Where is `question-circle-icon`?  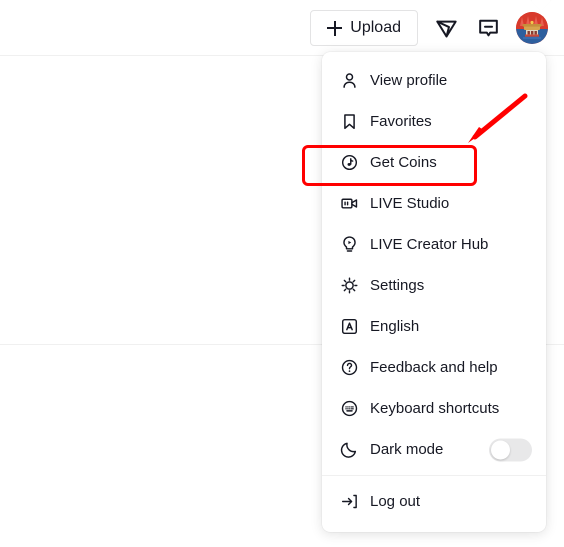 question-circle-icon is located at coordinates (349, 368).